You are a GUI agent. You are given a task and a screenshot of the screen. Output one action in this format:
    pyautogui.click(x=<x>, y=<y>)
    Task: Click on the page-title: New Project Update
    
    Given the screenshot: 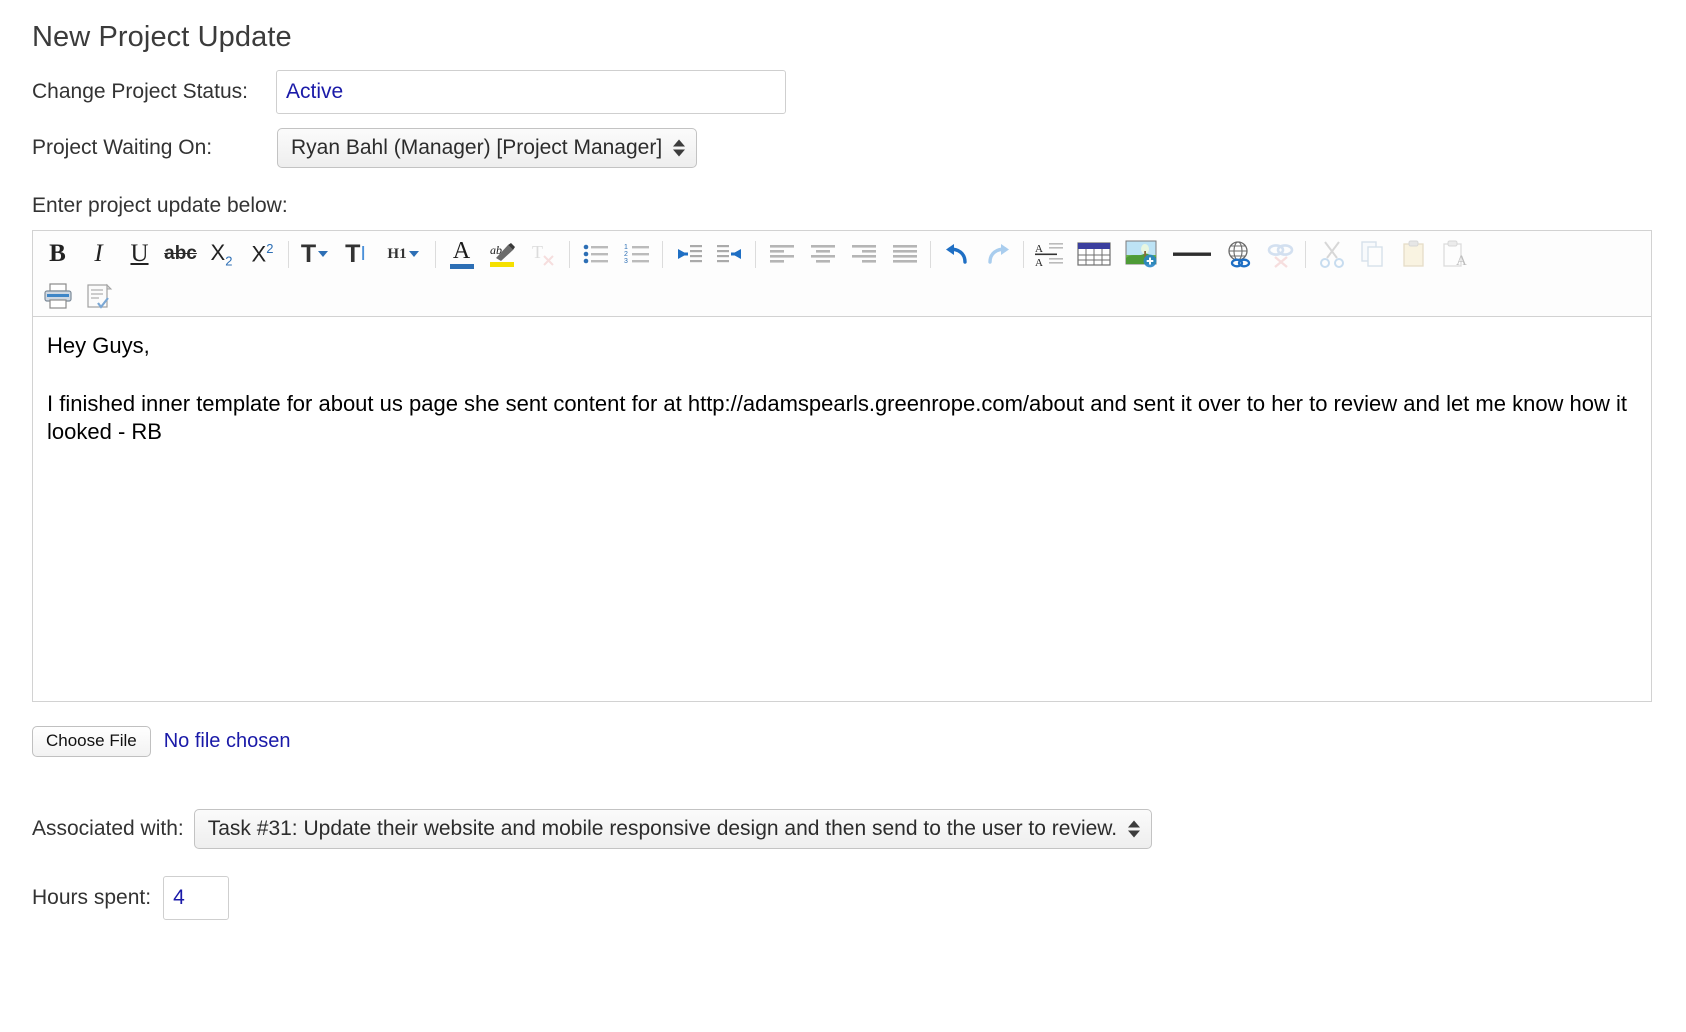 What is the action you would take?
    pyautogui.click(x=162, y=37)
    